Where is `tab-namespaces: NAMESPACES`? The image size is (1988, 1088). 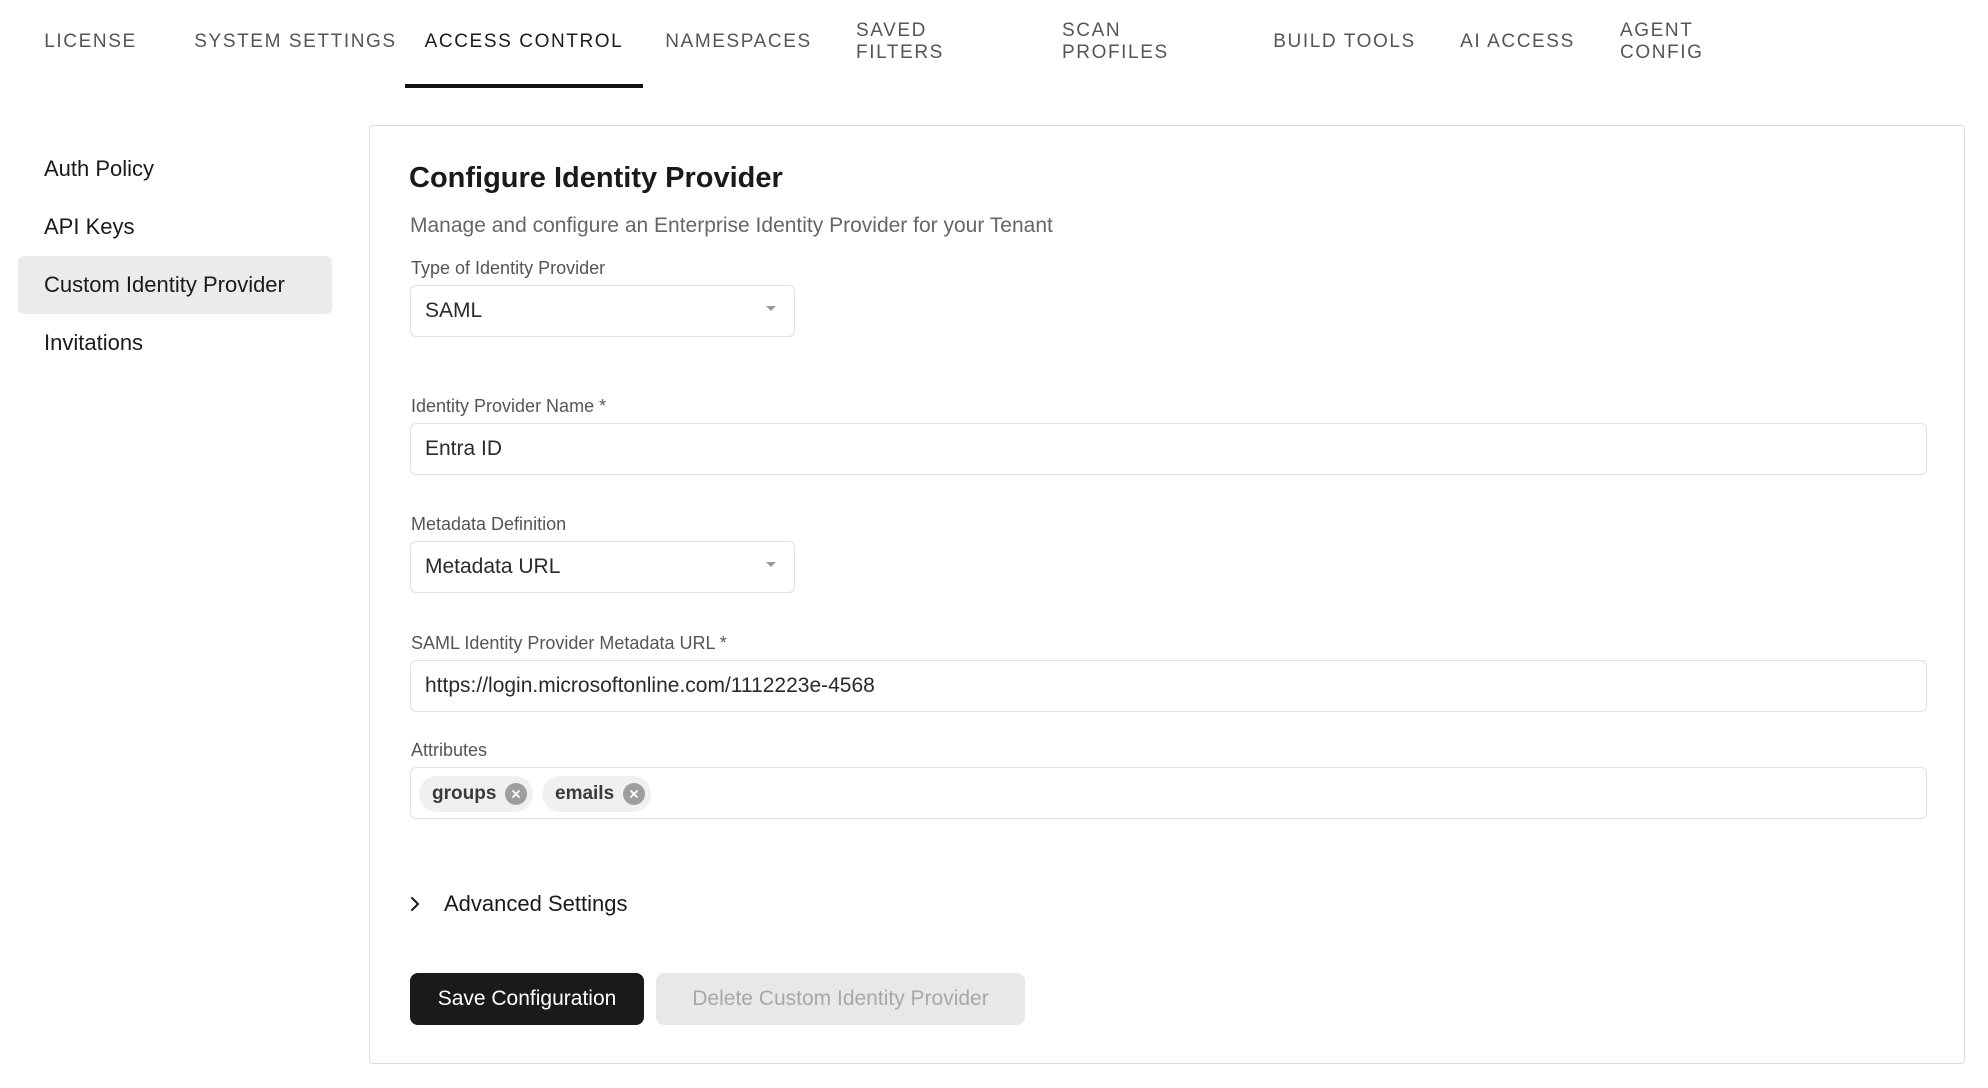
tab-namespaces: NAMESPACES is located at coordinates (738, 44).